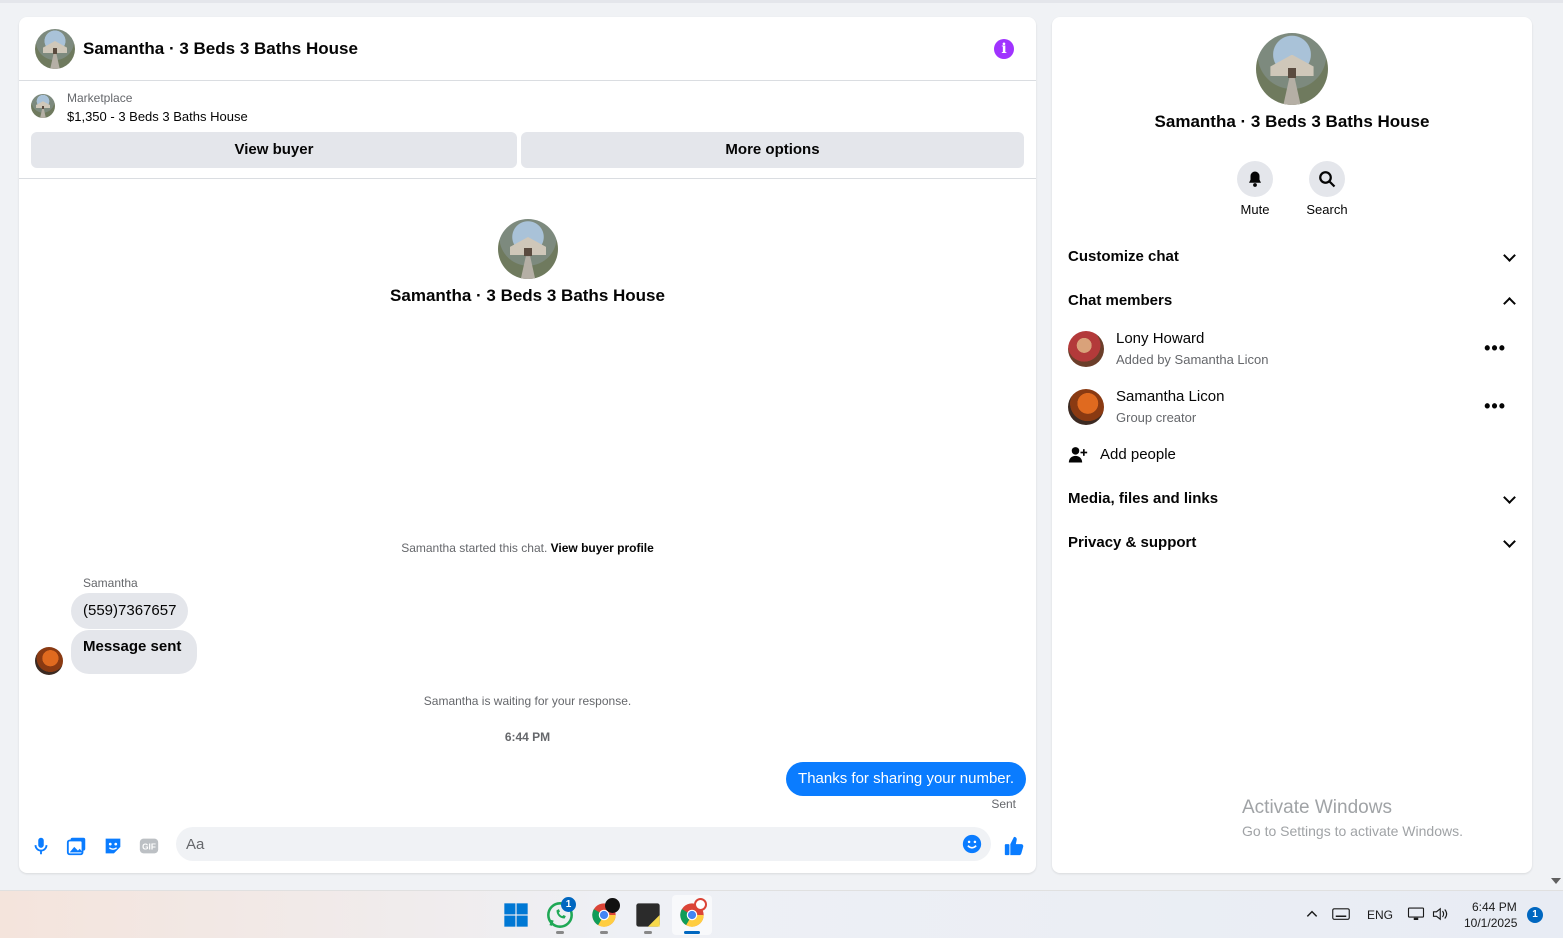  I want to click on member-subtitle: Added by Samantha Licon, so click(1192, 359).